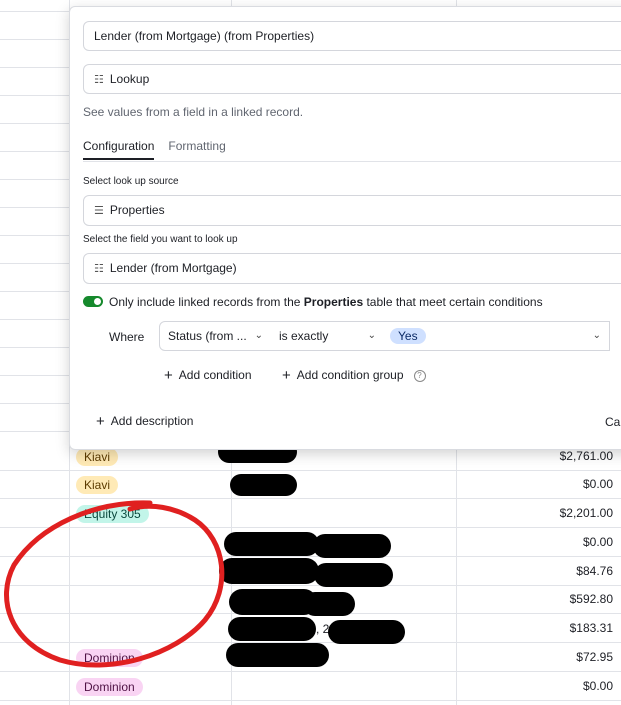 The width and height of the screenshot is (621, 705). I want to click on add-condition-label: Add condition, so click(215, 375).